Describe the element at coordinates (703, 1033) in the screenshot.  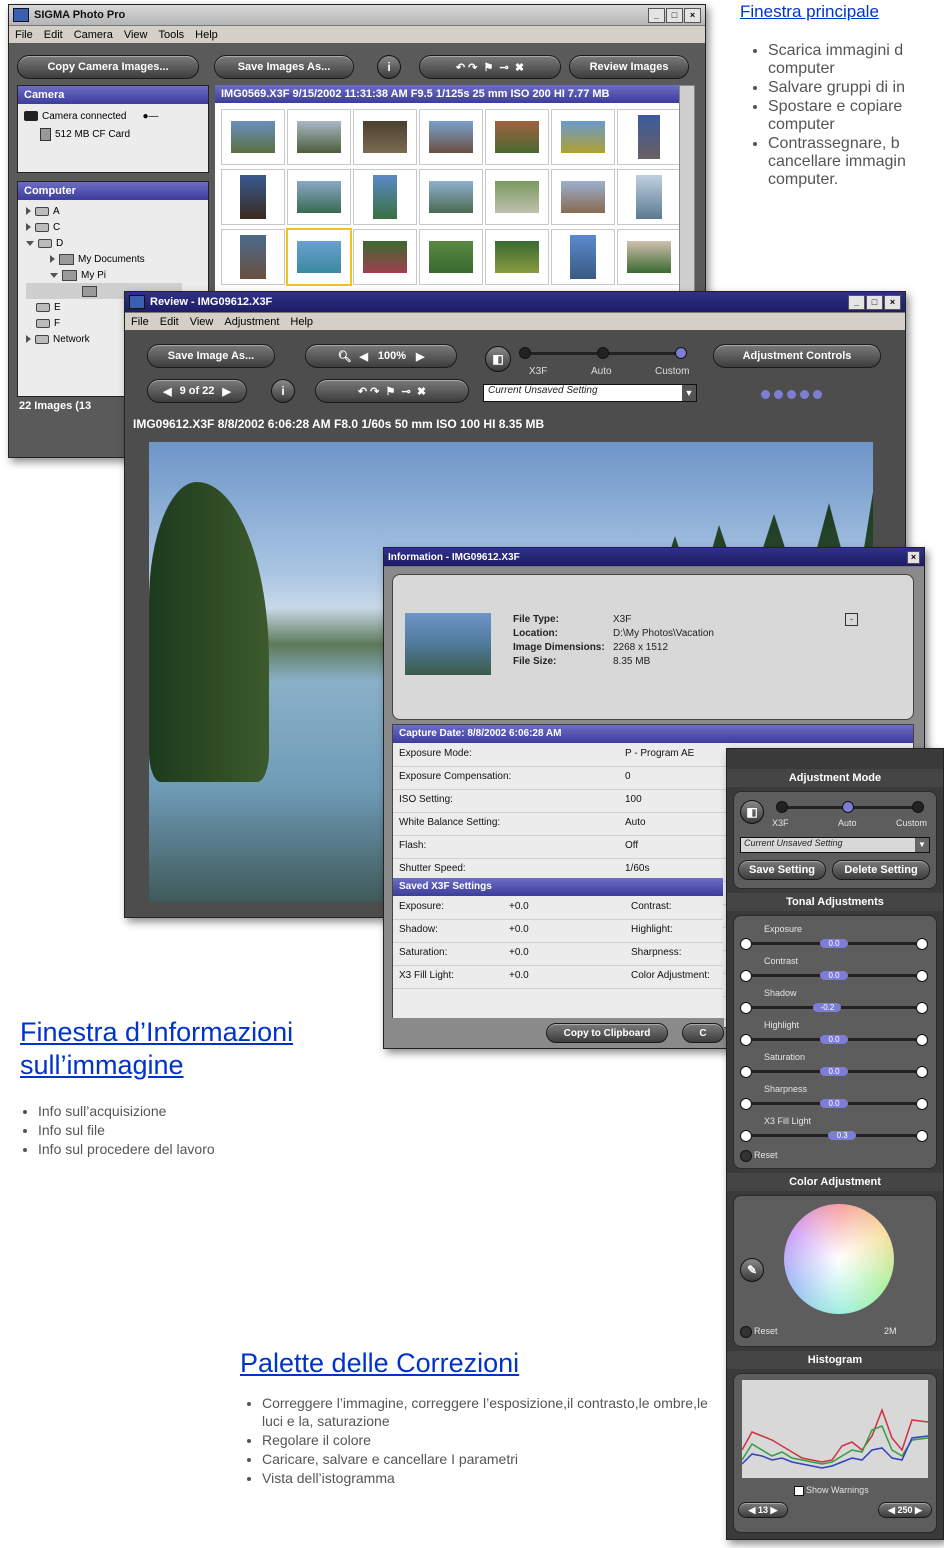
I see `partial-button: C` at that location.